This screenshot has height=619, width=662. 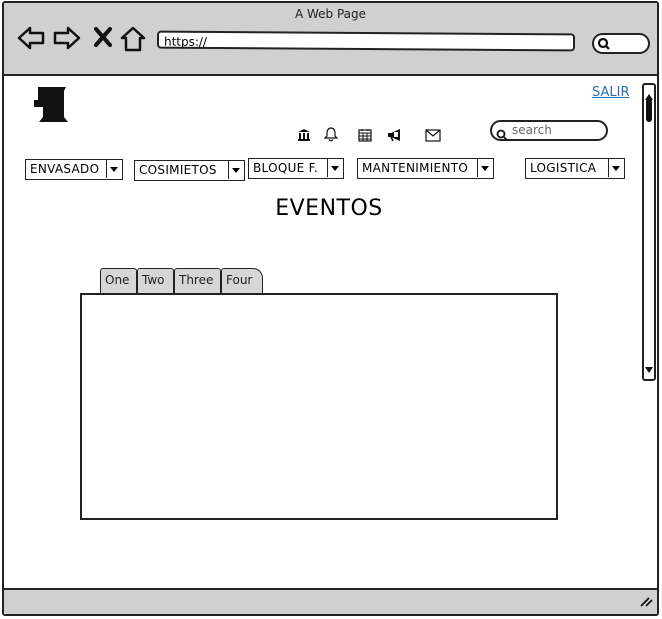 I want to click on menu-label: LOGISTICA, so click(x=563, y=168).